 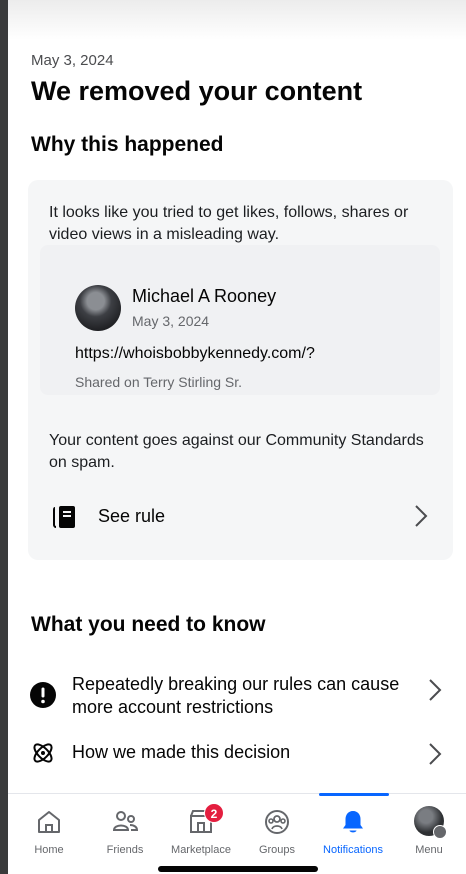 What do you see at coordinates (277, 822) in the screenshot?
I see `groups-icon` at bounding box center [277, 822].